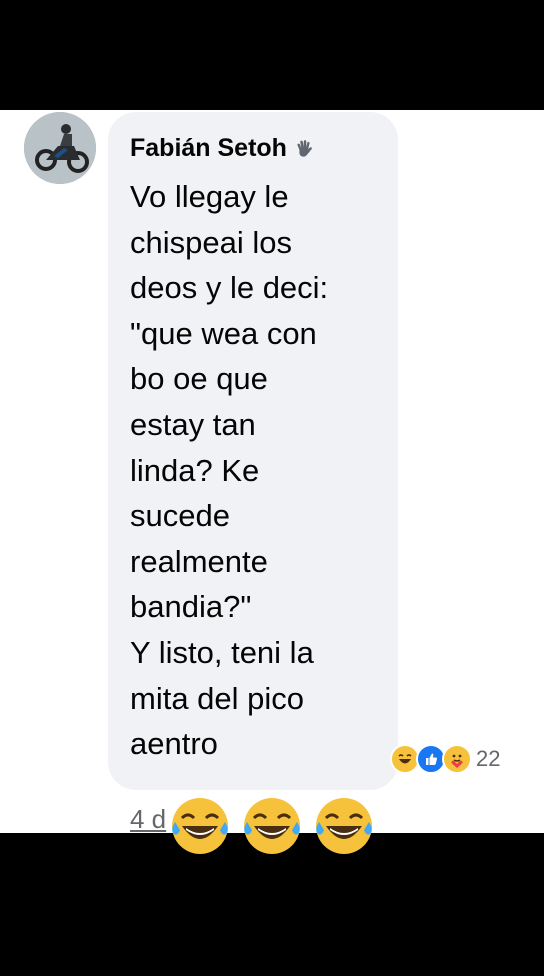  I want to click on reaction-count: 22, so click(488, 758).